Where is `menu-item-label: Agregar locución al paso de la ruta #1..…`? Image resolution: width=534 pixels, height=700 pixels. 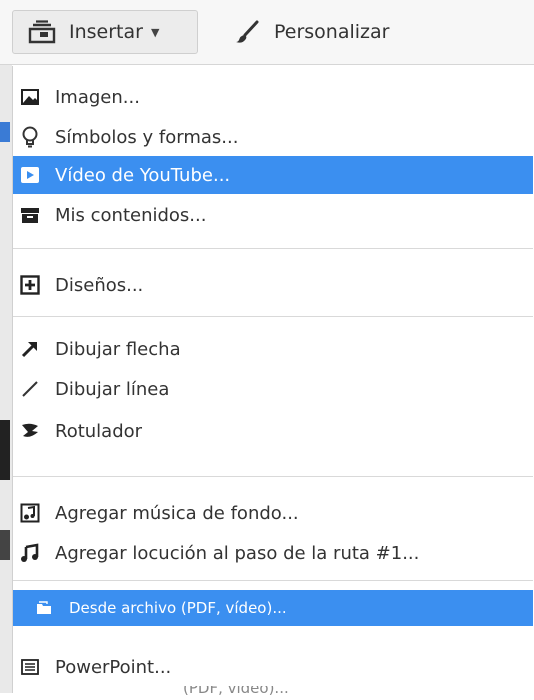 menu-item-label: Agregar locución al paso de la ruta #1..… is located at coordinates (237, 553).